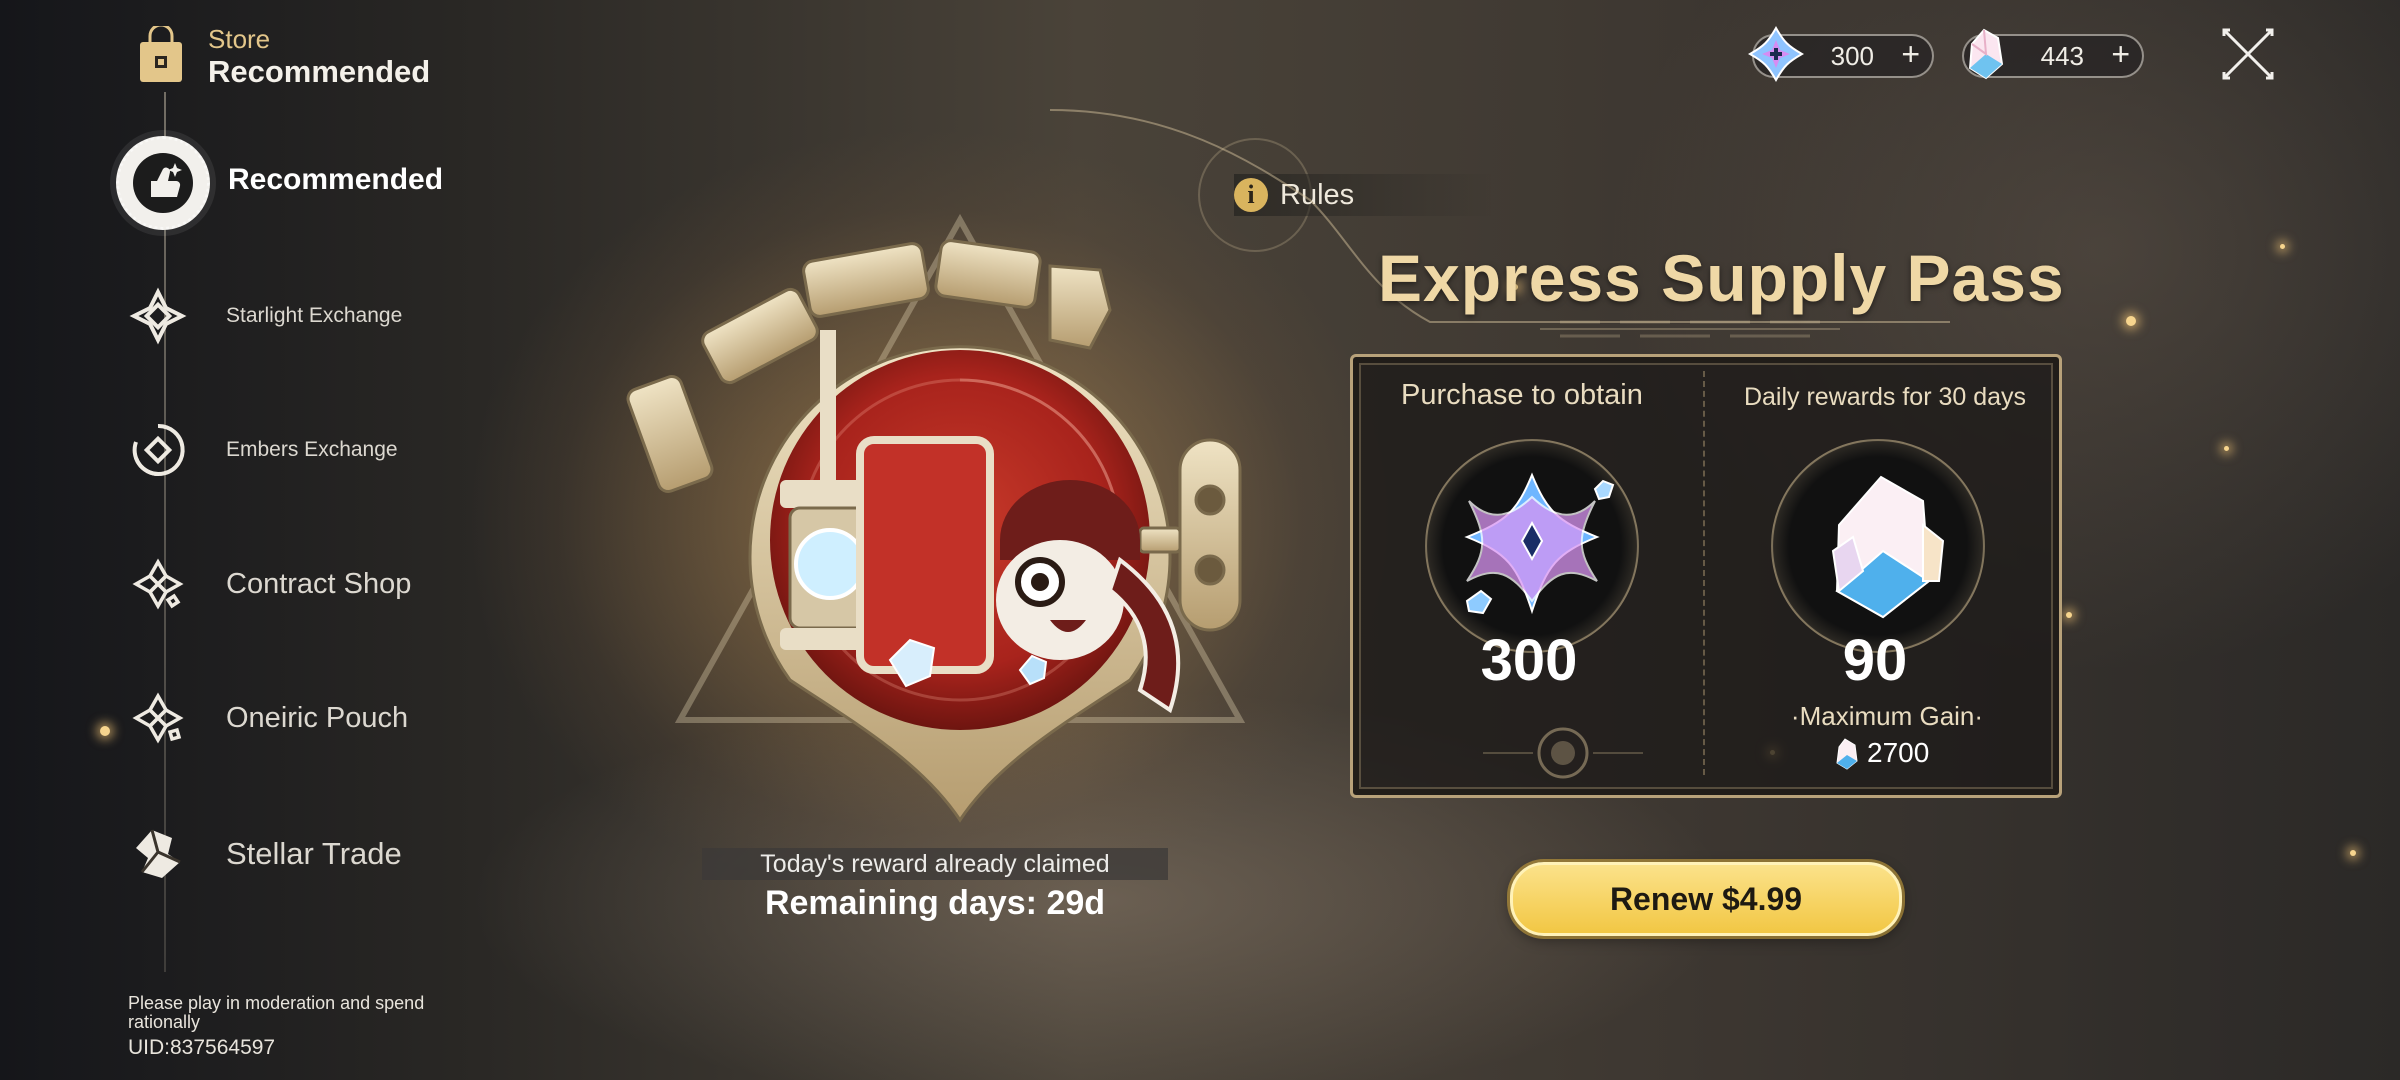  I want to click on sidebar-item-label: Stellar Trade, so click(314, 853).